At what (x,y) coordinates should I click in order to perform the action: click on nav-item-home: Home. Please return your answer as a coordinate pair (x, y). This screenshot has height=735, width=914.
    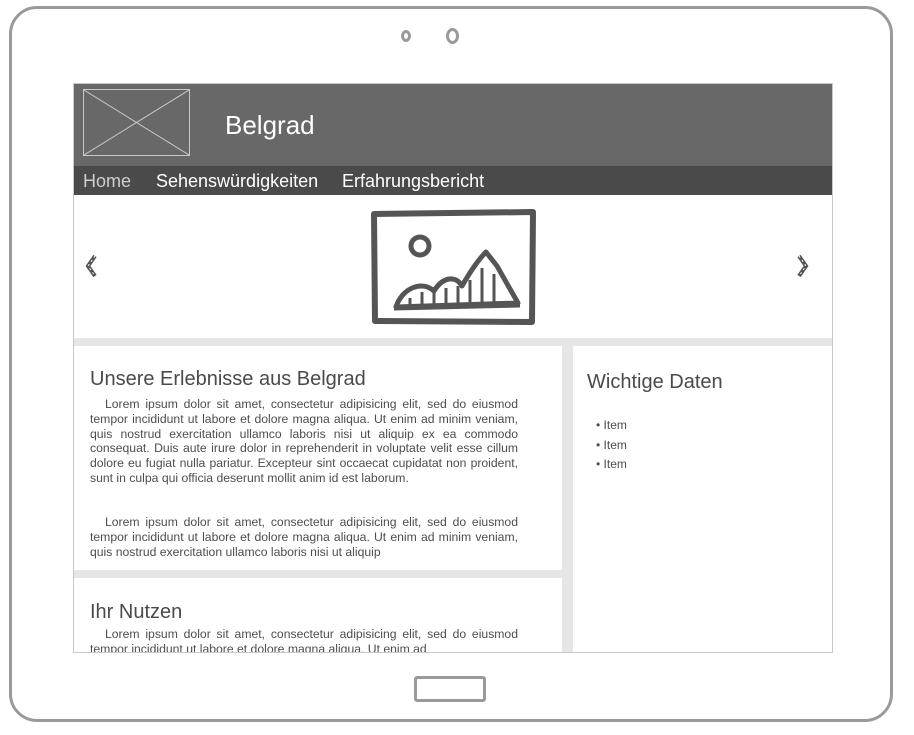
    Looking at the image, I should click on (107, 181).